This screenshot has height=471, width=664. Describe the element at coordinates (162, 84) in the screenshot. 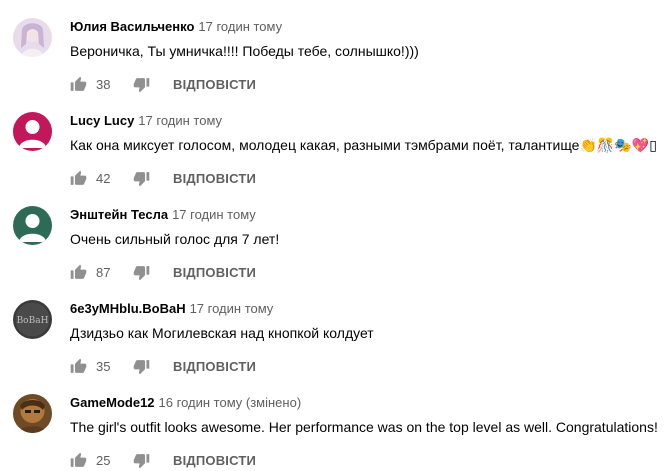

I see `comment-actions: 38 ВІДПОВІСТИ` at that location.